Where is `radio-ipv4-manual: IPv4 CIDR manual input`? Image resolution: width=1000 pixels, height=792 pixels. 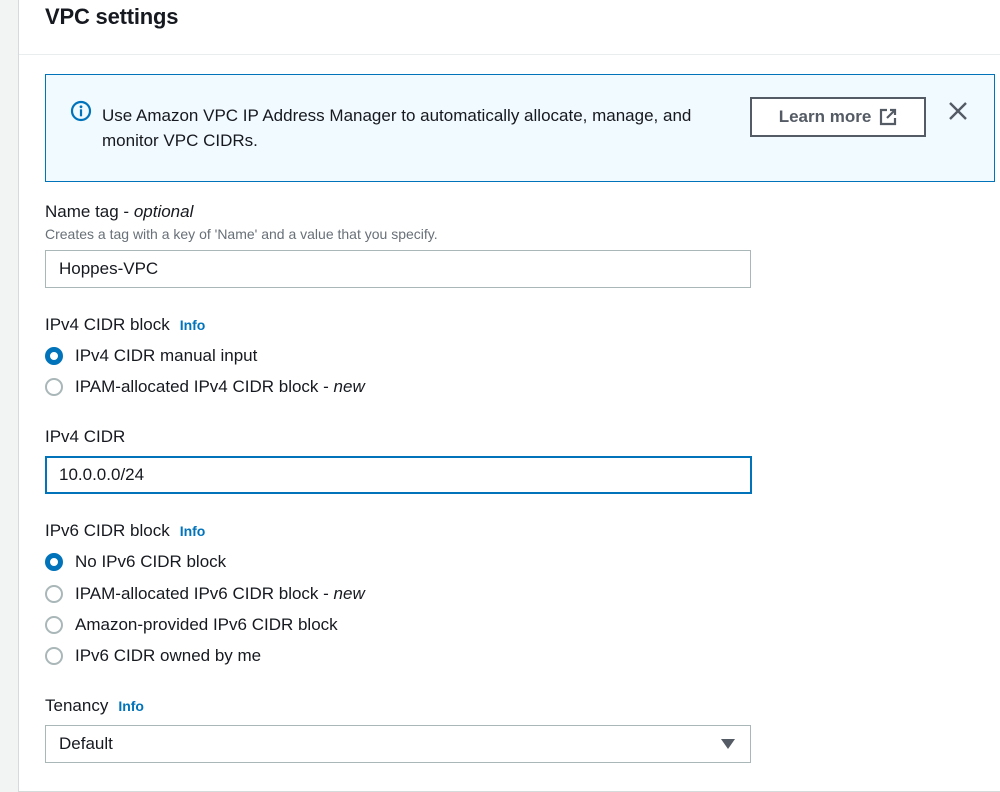
radio-ipv4-manual: IPv4 CIDR manual input is located at coordinates (151, 356).